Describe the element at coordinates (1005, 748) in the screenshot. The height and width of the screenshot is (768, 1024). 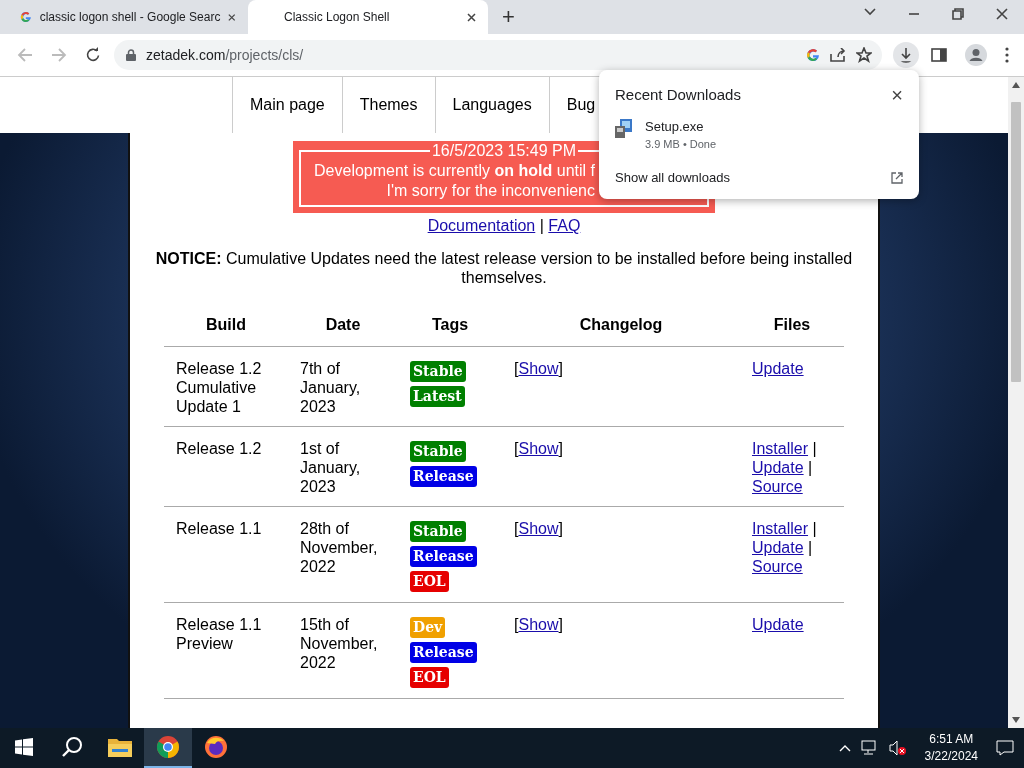
I see `notification-icon` at that location.